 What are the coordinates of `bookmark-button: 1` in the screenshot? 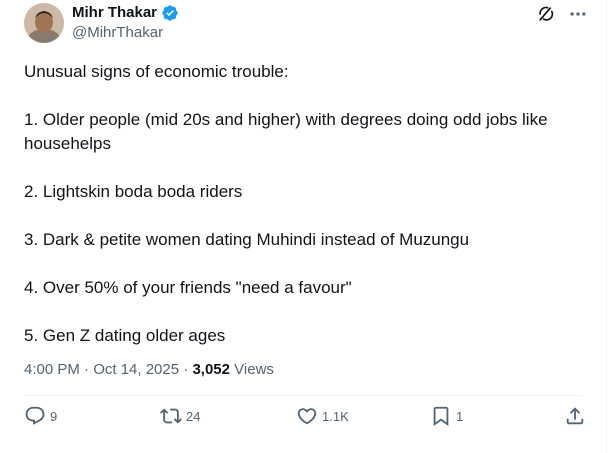 It's located at (446, 416).